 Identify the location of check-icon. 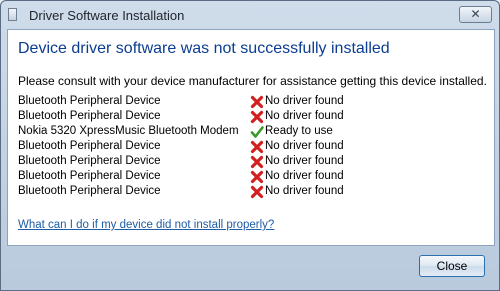
(257, 132).